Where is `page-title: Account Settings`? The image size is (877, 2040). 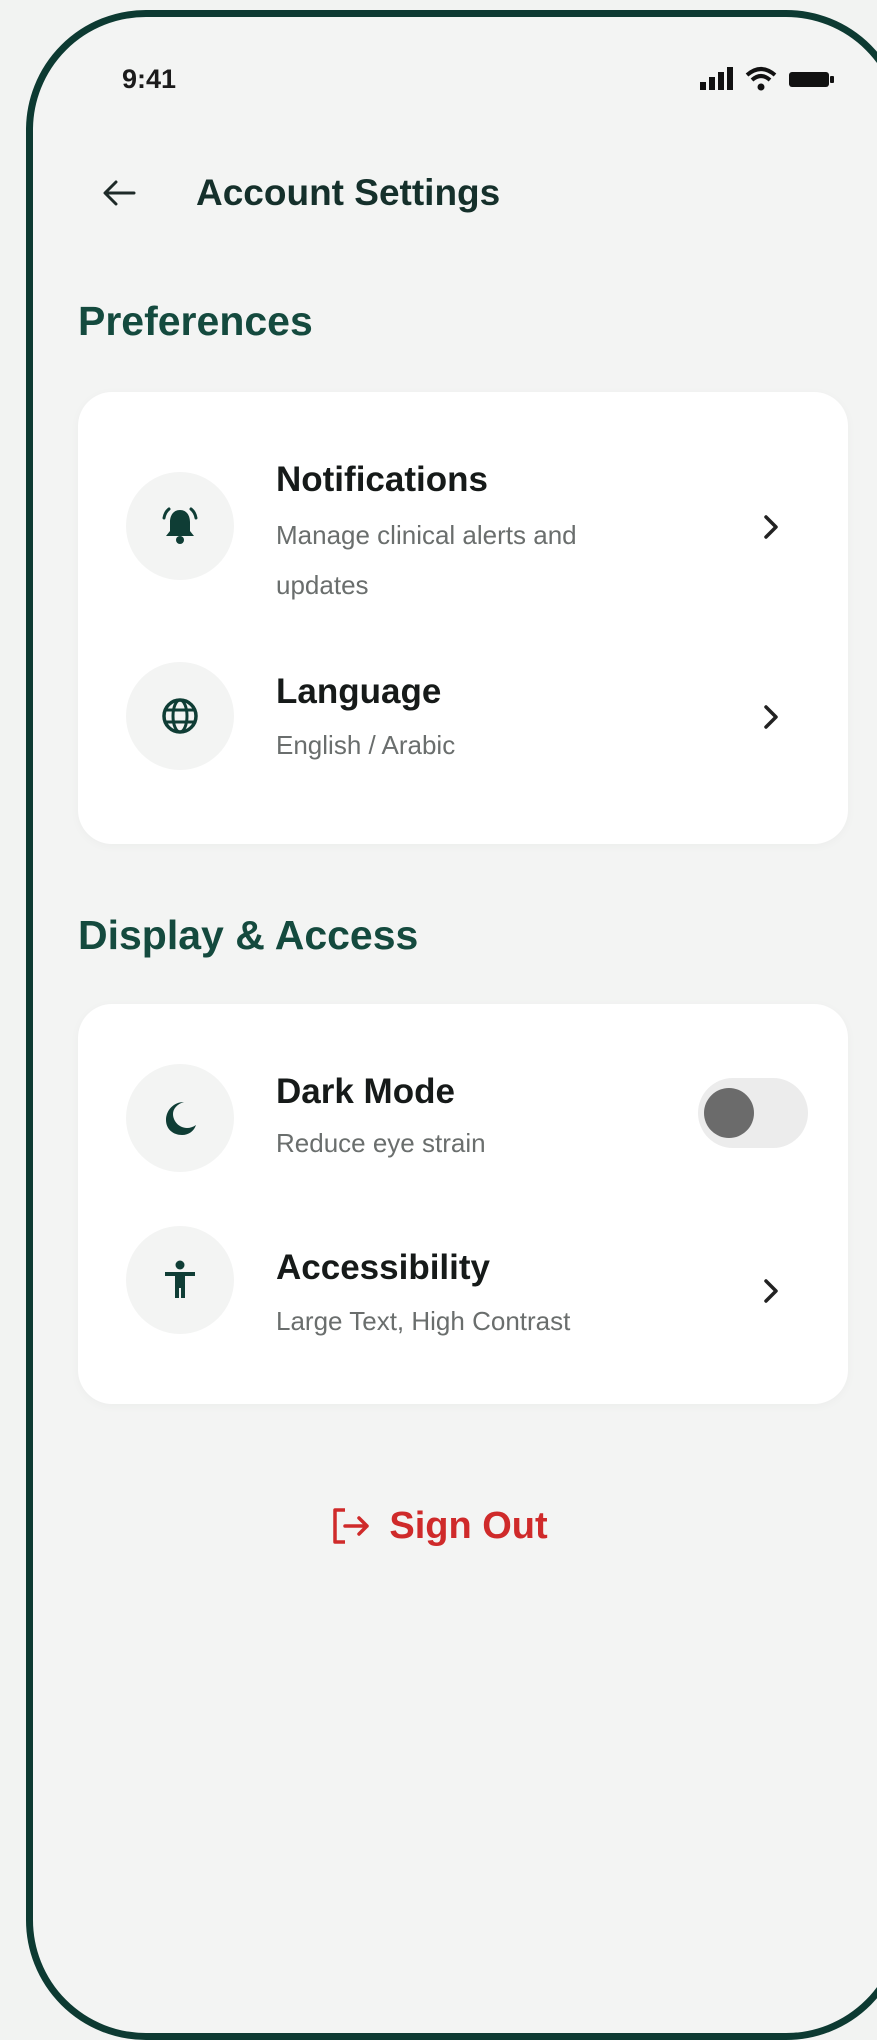 page-title: Account Settings is located at coordinates (348, 192).